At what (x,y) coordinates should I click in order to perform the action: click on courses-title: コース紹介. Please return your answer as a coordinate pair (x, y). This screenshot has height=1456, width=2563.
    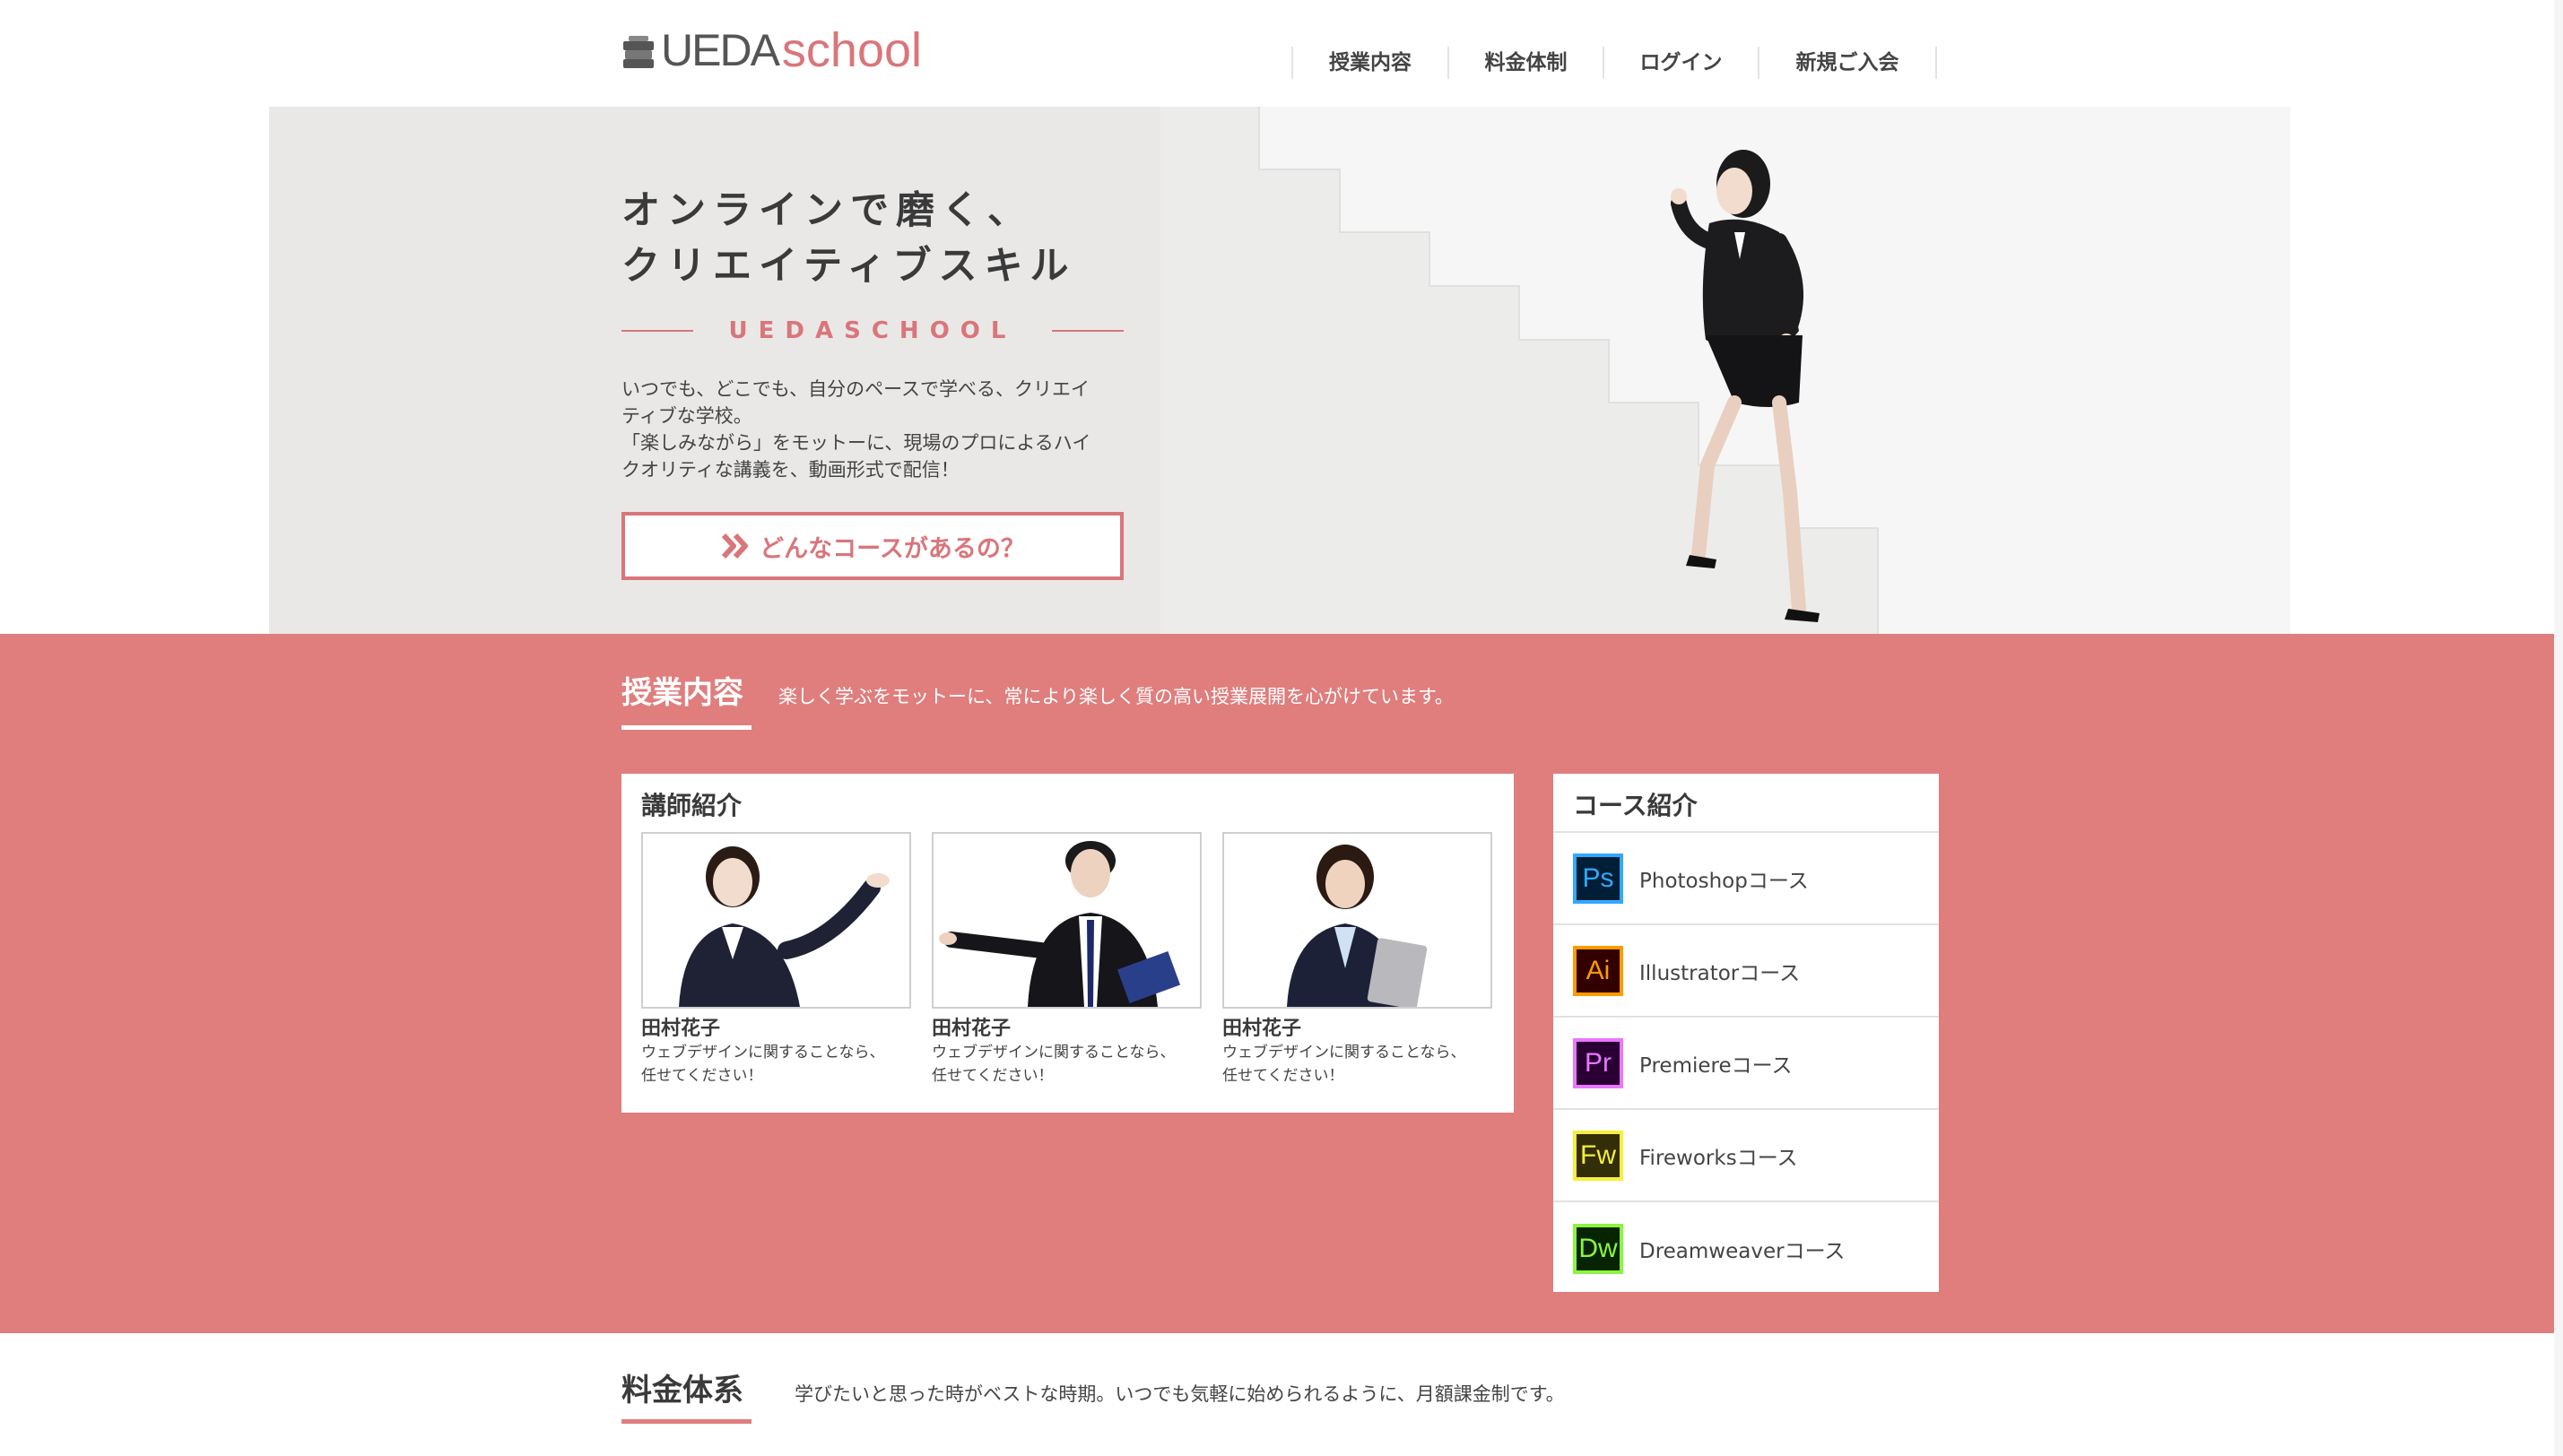
    Looking at the image, I should click on (1746, 803).